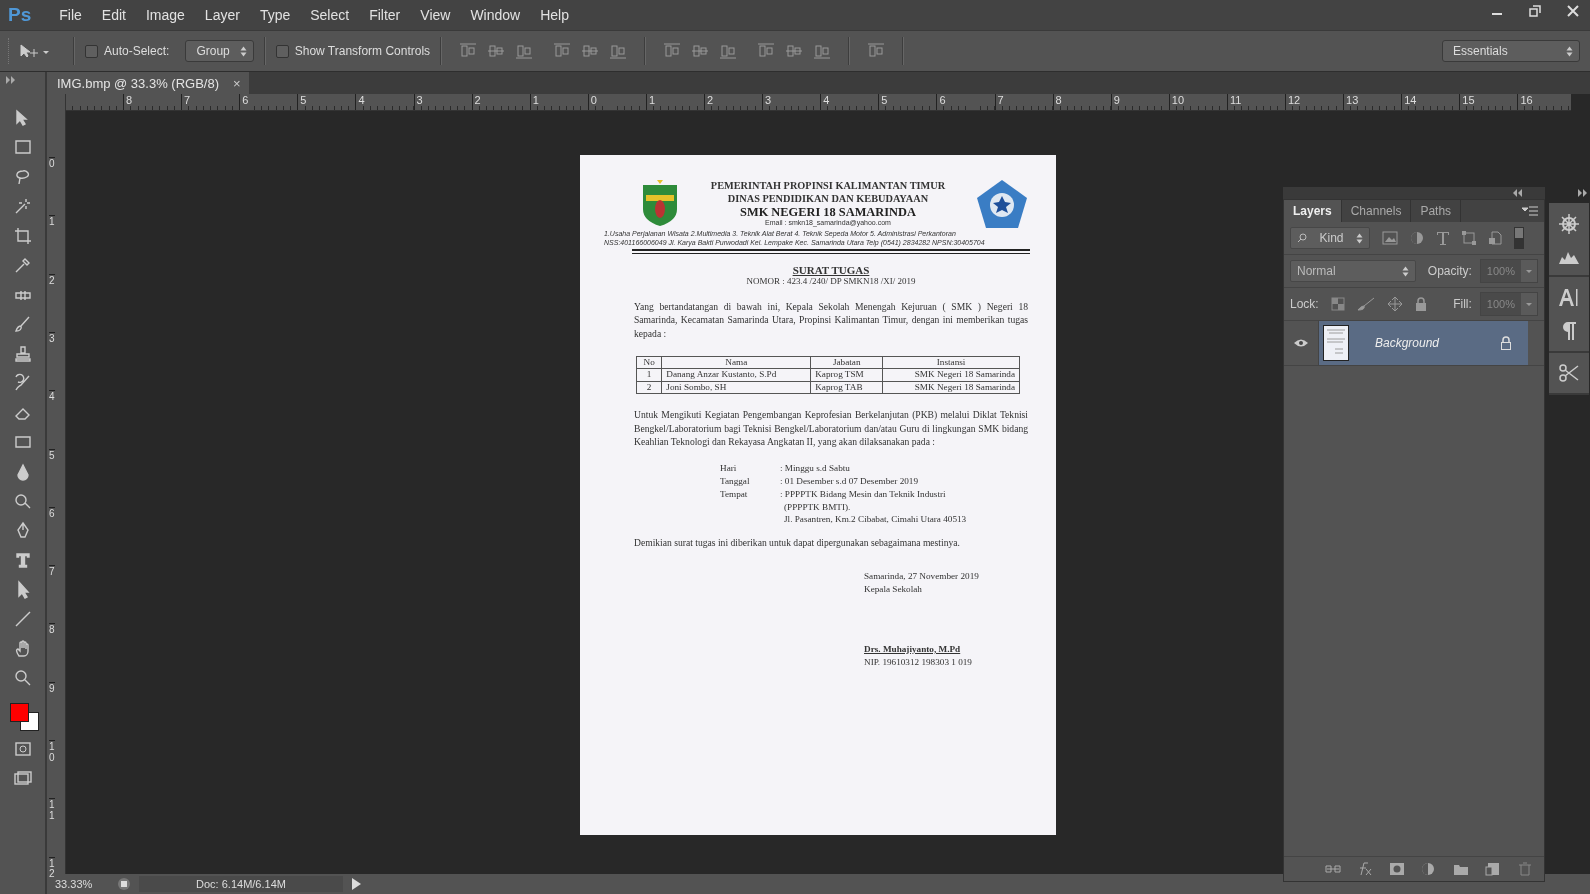 The image size is (1590, 894). What do you see at coordinates (222, 15) in the screenshot?
I see `menu-item: Layer` at bounding box center [222, 15].